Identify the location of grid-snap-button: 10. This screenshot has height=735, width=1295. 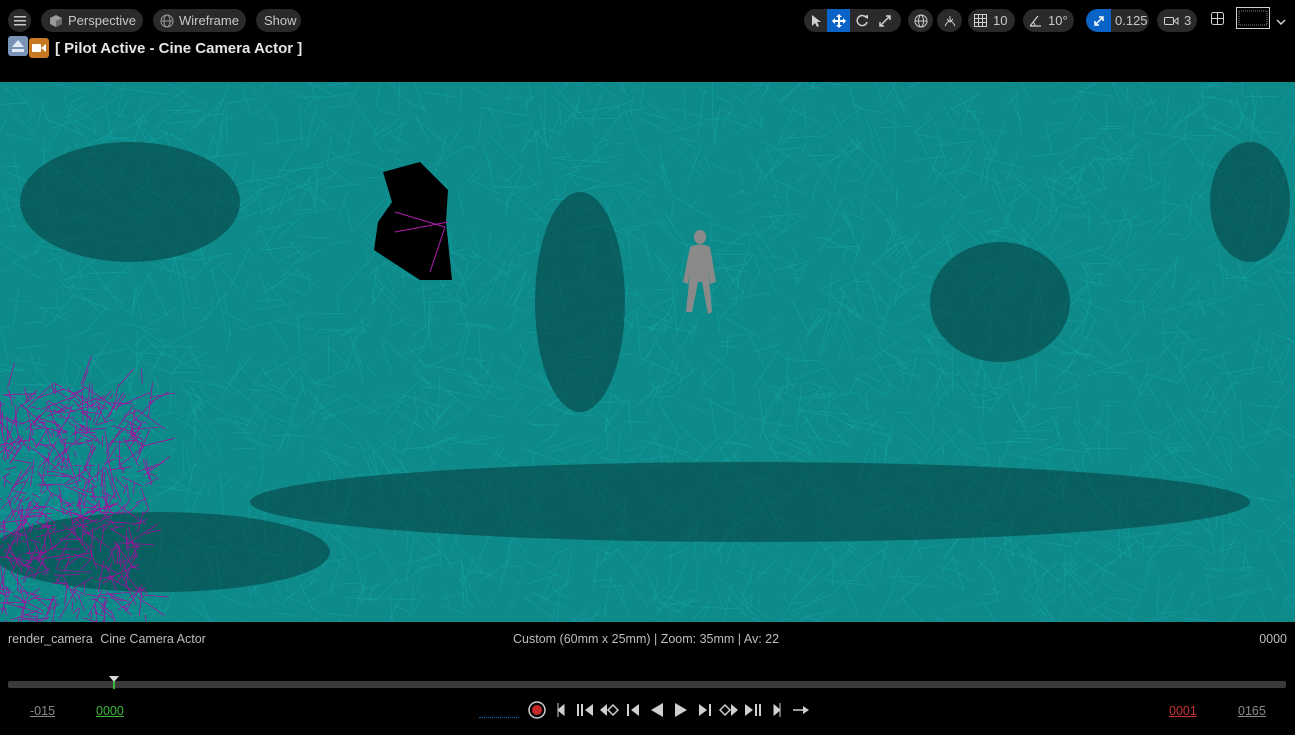
(991, 20).